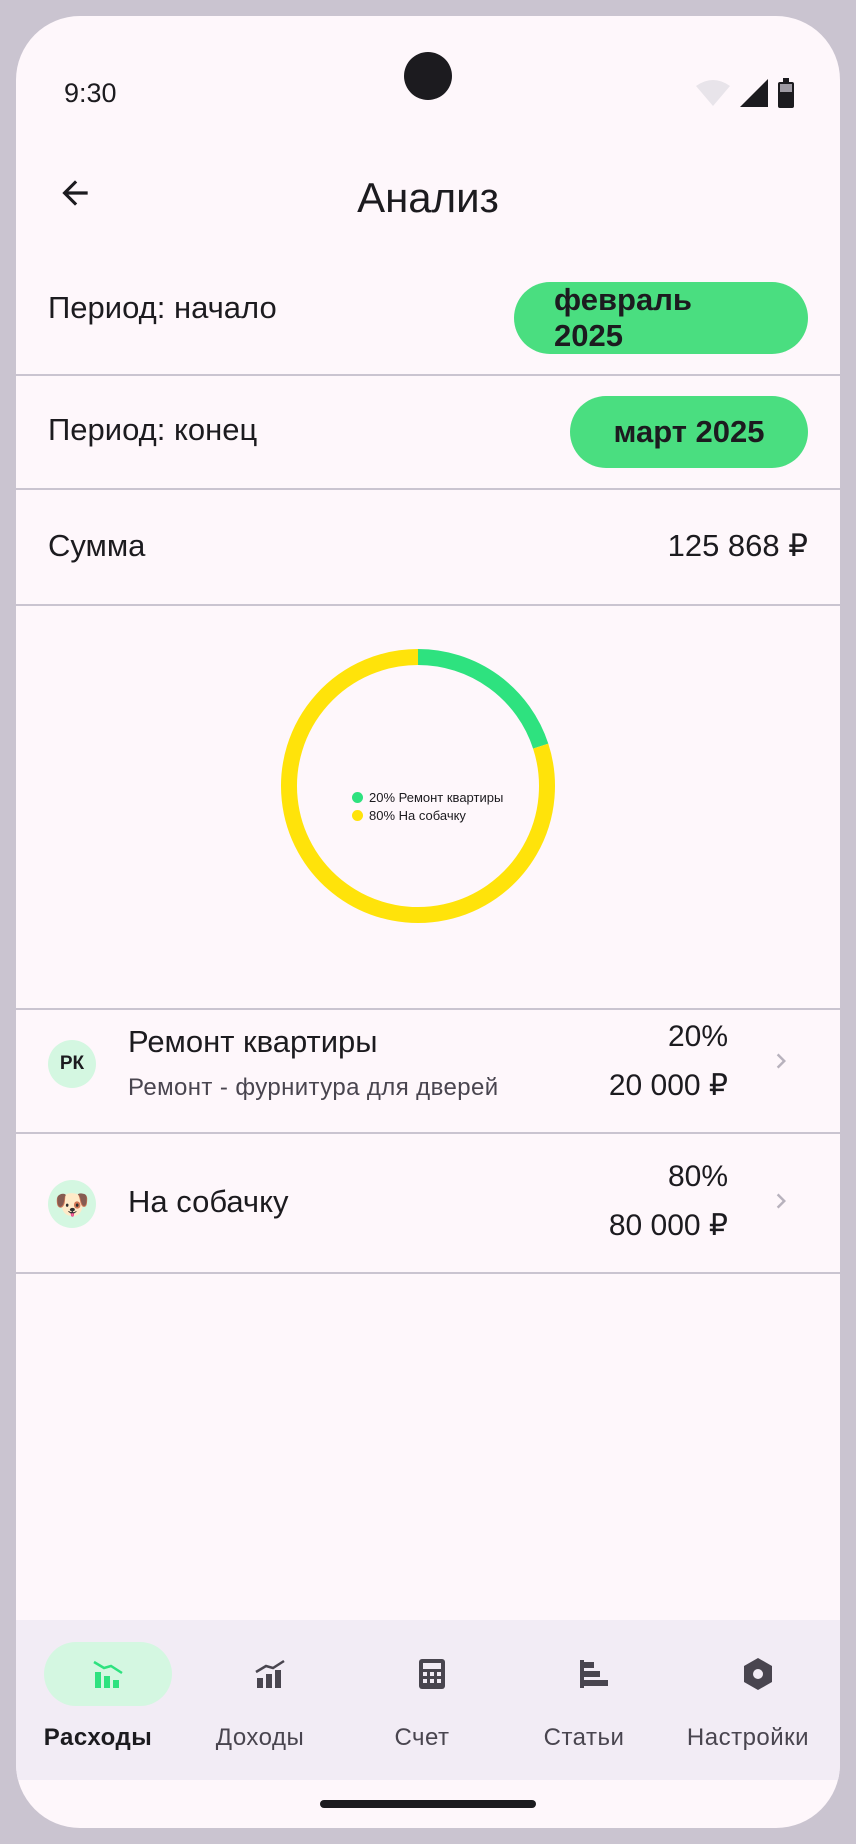 The height and width of the screenshot is (1844, 856). I want to click on legend-item-1: 80% На собачку, so click(427, 815).